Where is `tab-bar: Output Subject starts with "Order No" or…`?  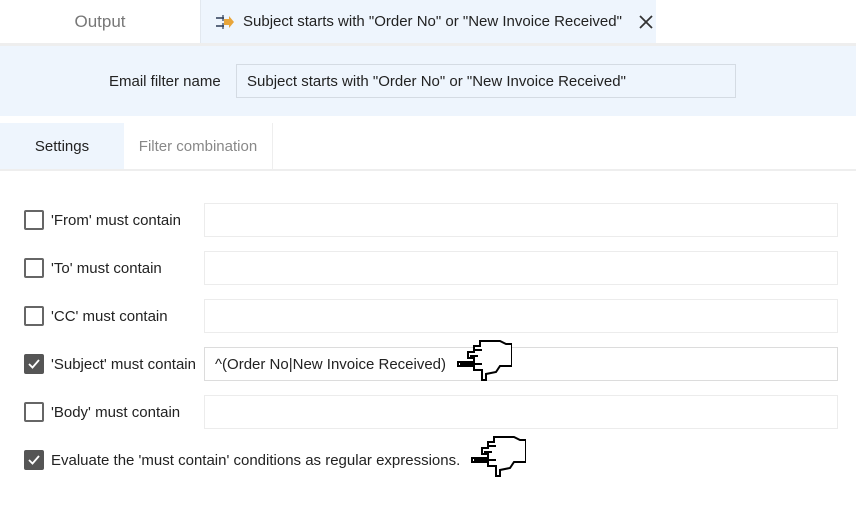 tab-bar: Output Subject starts with "Order No" or… is located at coordinates (428, 23).